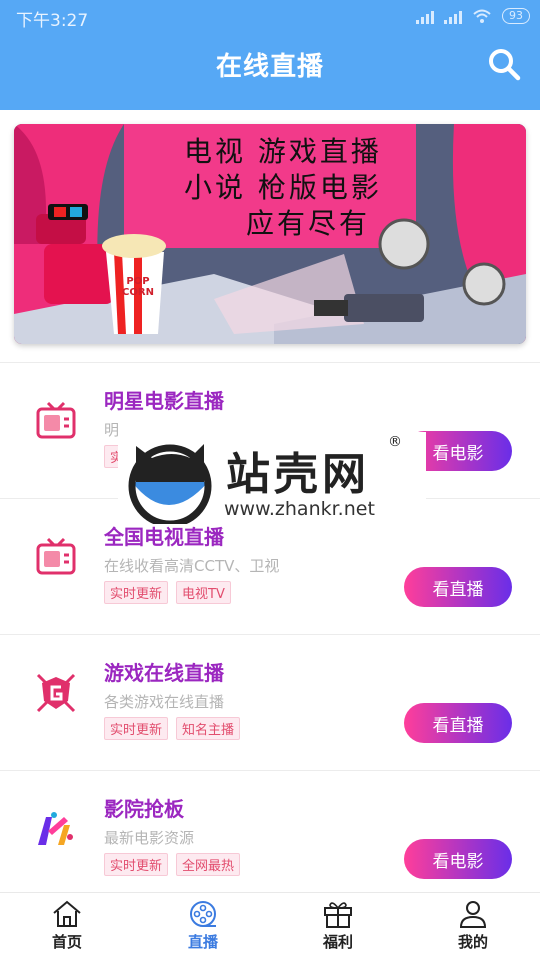  What do you see at coordinates (55, 828) in the screenshot?
I see `cinema-logo-icon` at bounding box center [55, 828].